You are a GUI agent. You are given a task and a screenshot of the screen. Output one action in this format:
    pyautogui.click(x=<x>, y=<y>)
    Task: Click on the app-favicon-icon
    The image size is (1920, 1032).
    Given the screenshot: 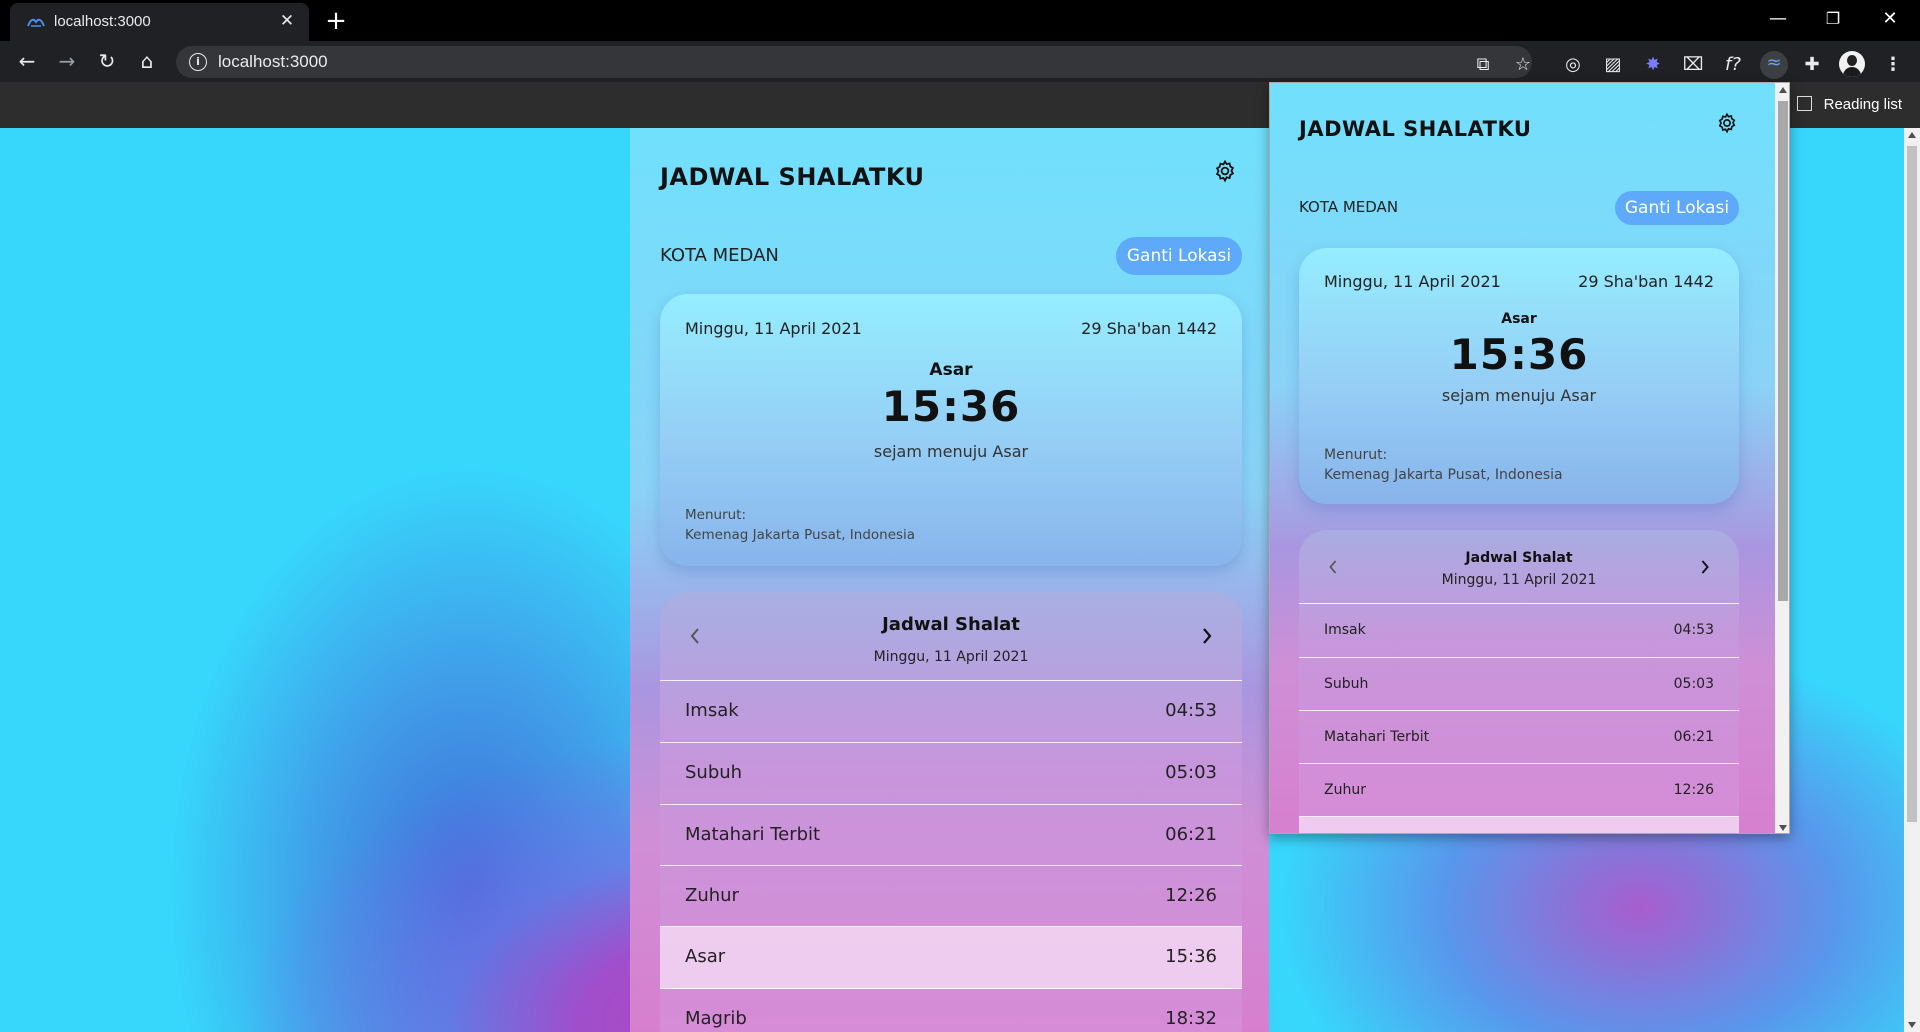 What is the action you would take?
    pyautogui.click(x=36, y=22)
    